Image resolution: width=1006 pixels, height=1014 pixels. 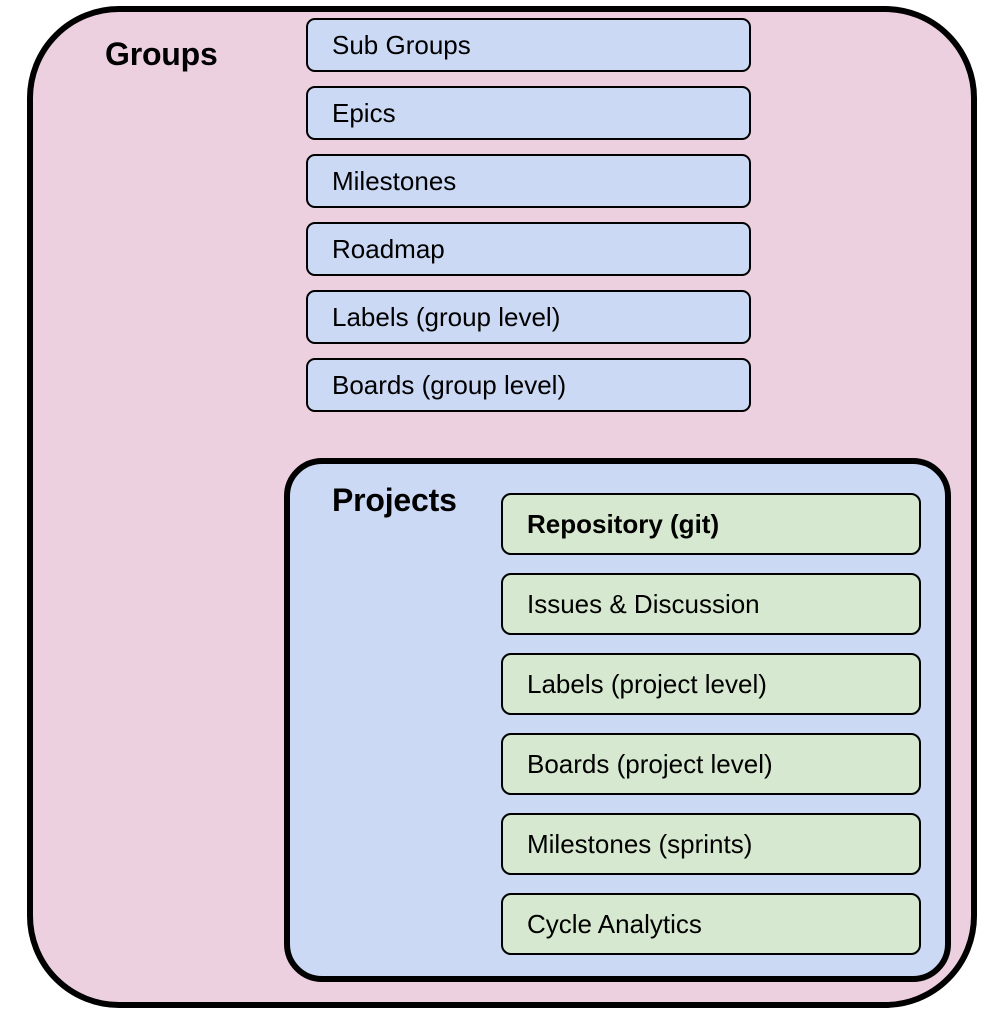 What do you see at coordinates (614, 924) in the screenshot?
I see `project-item-label: Cycle Analytics` at bounding box center [614, 924].